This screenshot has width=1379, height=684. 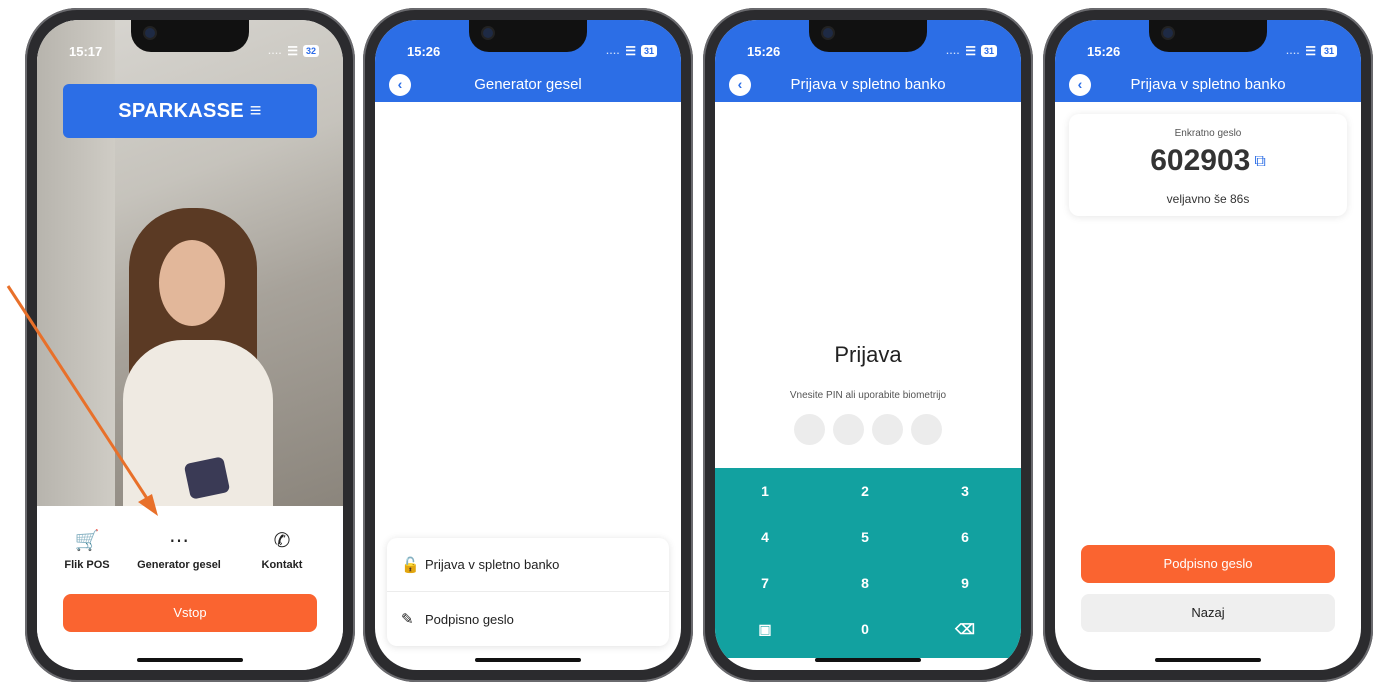 What do you see at coordinates (868, 354) in the screenshot?
I see `login-heading: Prijava` at bounding box center [868, 354].